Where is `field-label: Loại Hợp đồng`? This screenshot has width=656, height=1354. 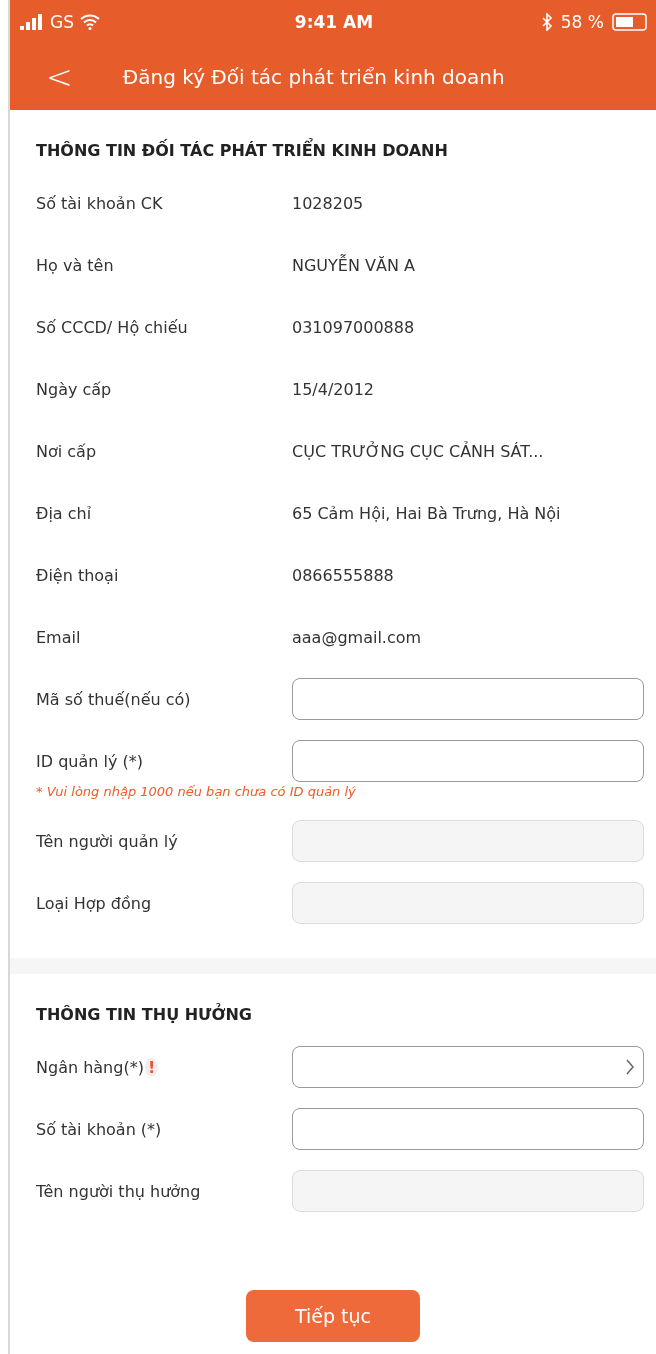
field-label: Loại Hợp đồng is located at coordinates (94, 903).